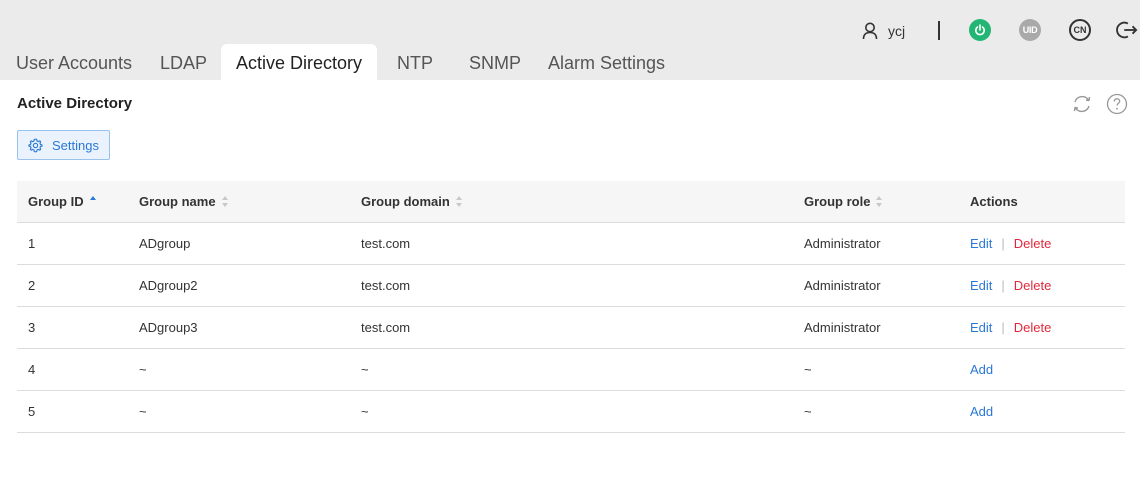 This screenshot has height=483, width=1140. I want to click on user-menu: ycj, so click(883, 31).